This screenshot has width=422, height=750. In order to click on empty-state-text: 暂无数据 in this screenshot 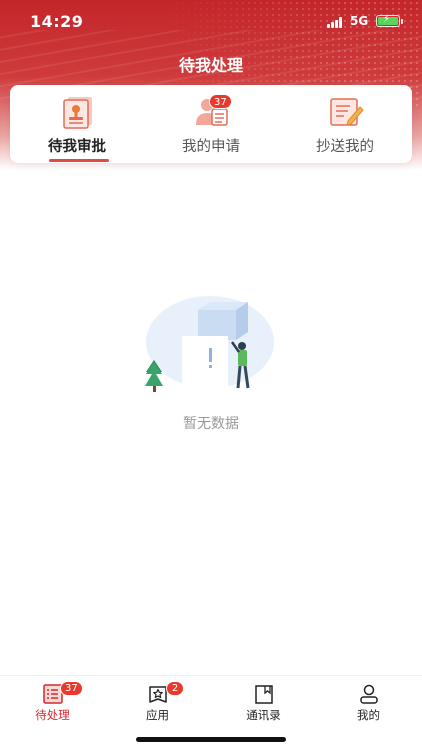, I will do `click(211, 424)`.